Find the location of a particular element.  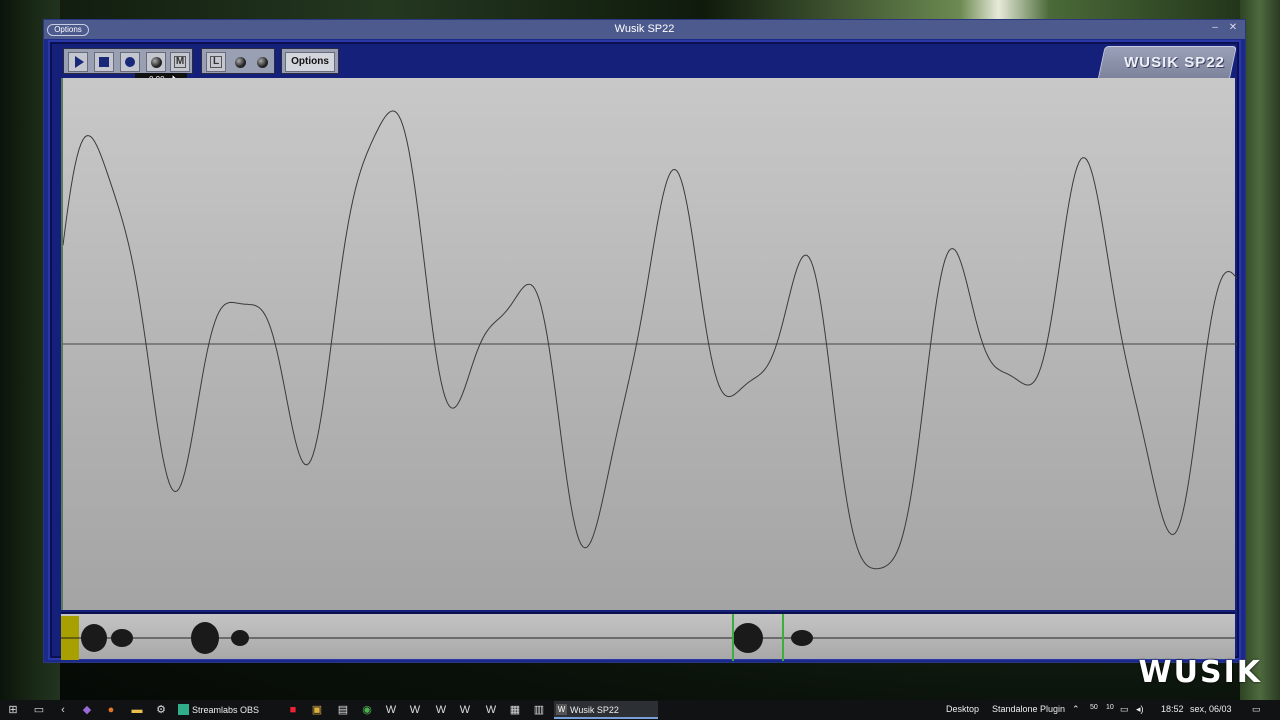

tray-num1: 50 is located at coordinates (1094, 707).